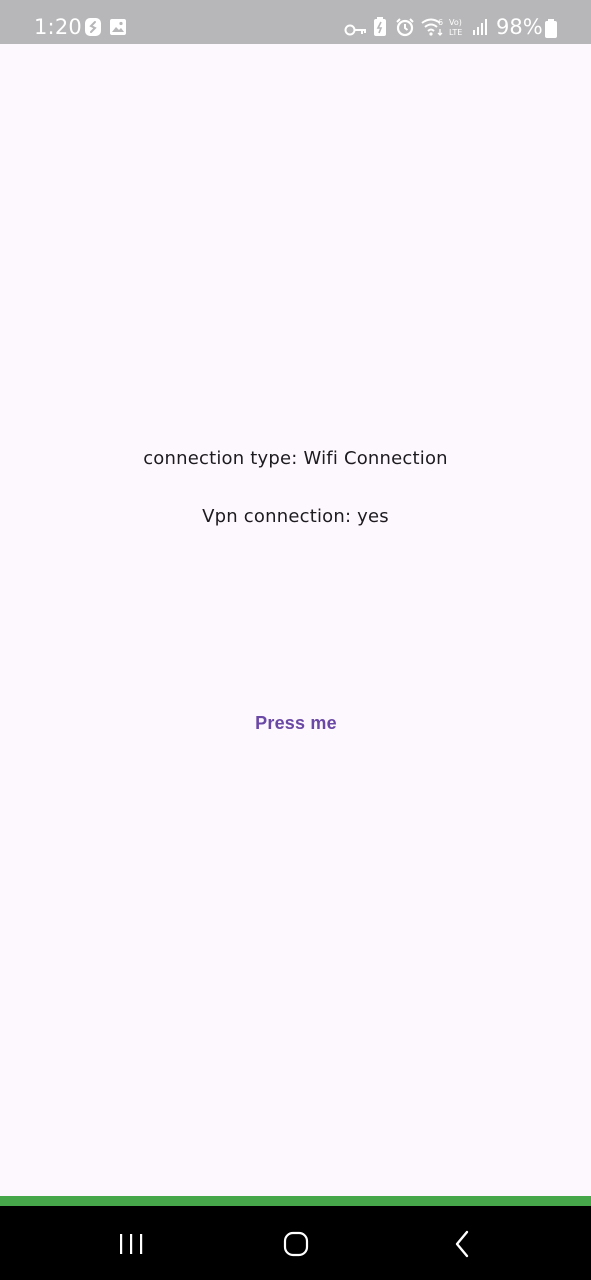 The width and height of the screenshot is (591, 1280). Describe the element at coordinates (295, 458) in the screenshot. I see `connection-type-text: connection type: Wifi Connection` at that location.